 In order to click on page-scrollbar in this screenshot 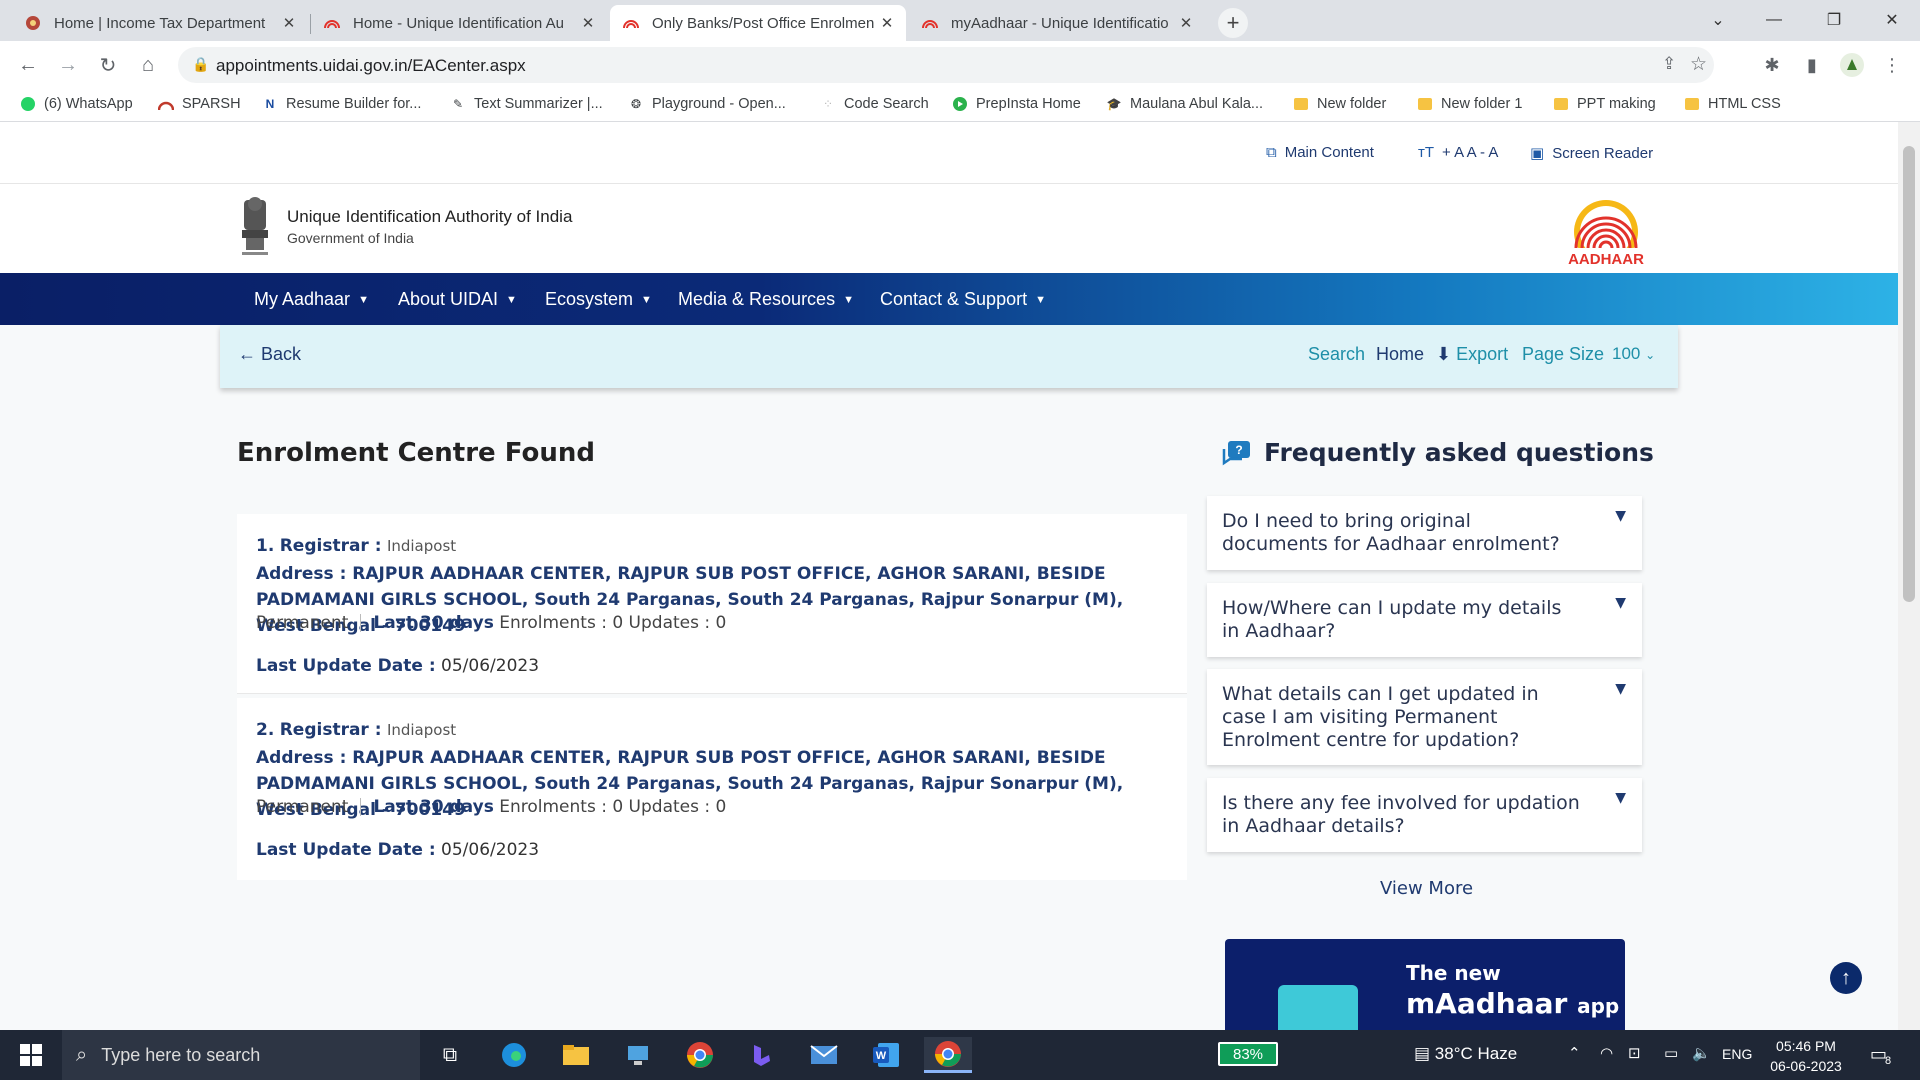, I will do `click(1909, 576)`.